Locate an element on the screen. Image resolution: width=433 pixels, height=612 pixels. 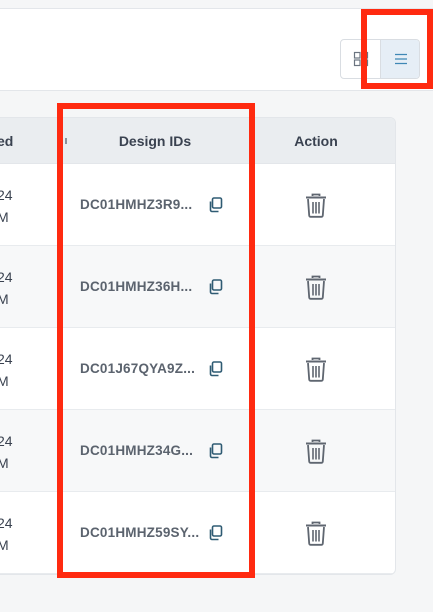
grid-view-button is located at coordinates (361, 59).